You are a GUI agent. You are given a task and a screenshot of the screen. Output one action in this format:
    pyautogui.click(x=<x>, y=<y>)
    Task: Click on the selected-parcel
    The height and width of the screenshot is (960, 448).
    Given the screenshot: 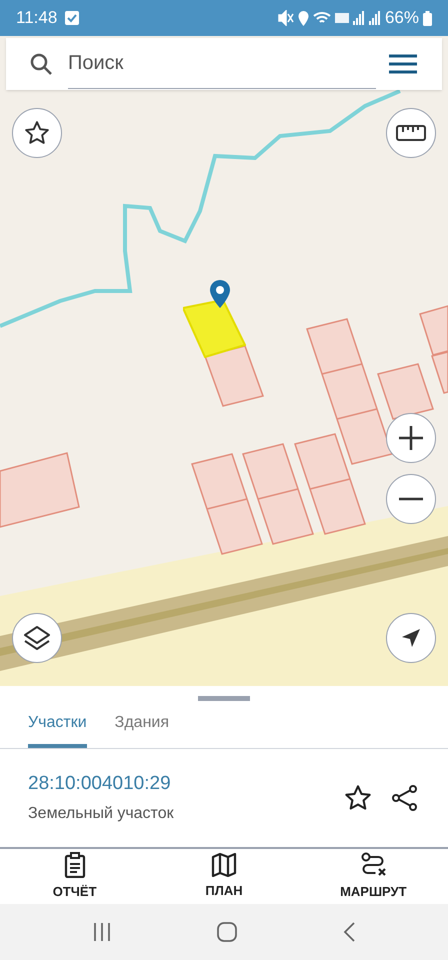 What is the action you would take?
    pyautogui.click(x=214, y=329)
    